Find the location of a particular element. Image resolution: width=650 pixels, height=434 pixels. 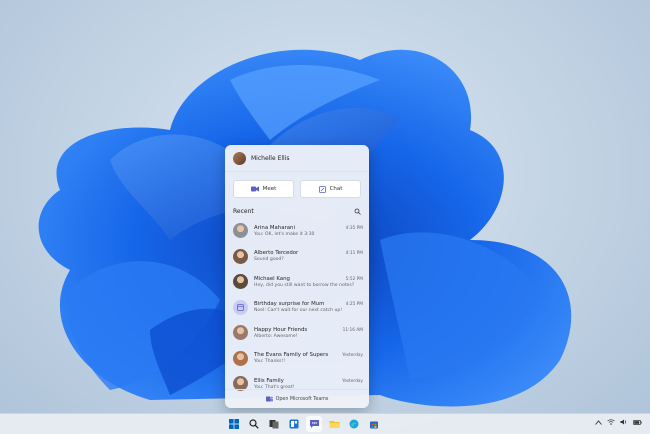

calendar-icon is located at coordinates (240, 307).